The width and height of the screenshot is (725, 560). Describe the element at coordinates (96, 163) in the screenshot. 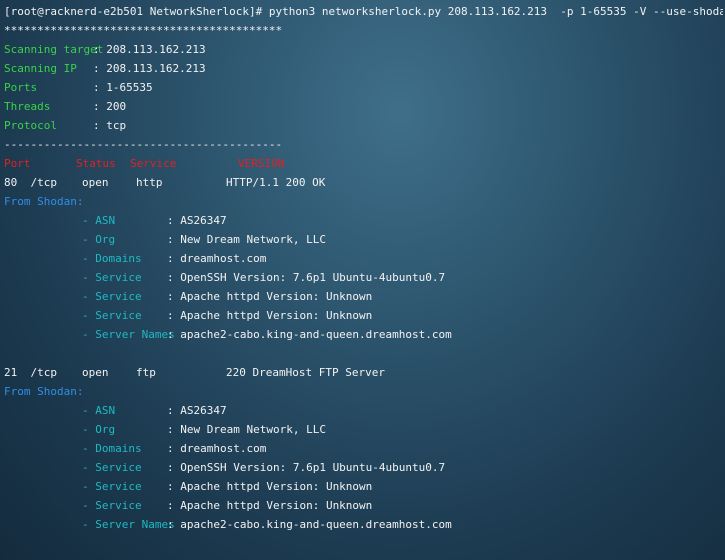

I see `header-status: Status` at that location.